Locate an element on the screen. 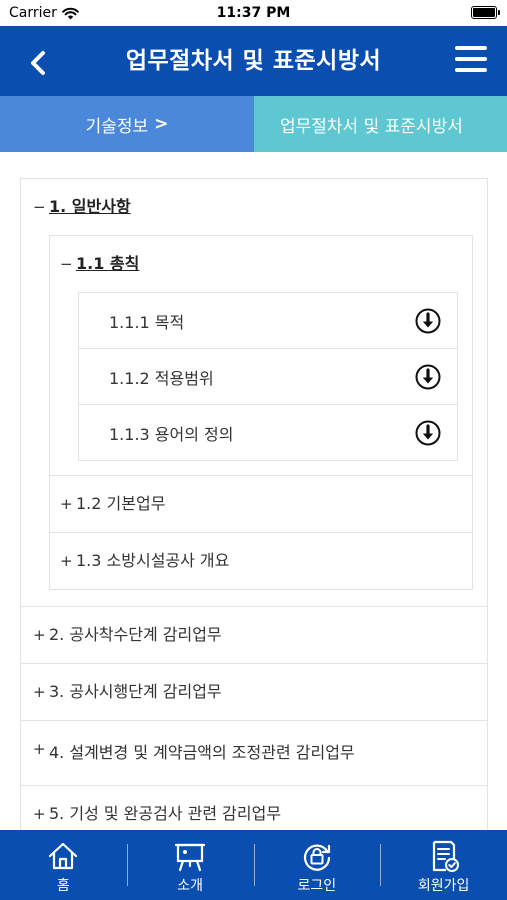  tab-login: 로그인 is located at coordinates (317, 865).